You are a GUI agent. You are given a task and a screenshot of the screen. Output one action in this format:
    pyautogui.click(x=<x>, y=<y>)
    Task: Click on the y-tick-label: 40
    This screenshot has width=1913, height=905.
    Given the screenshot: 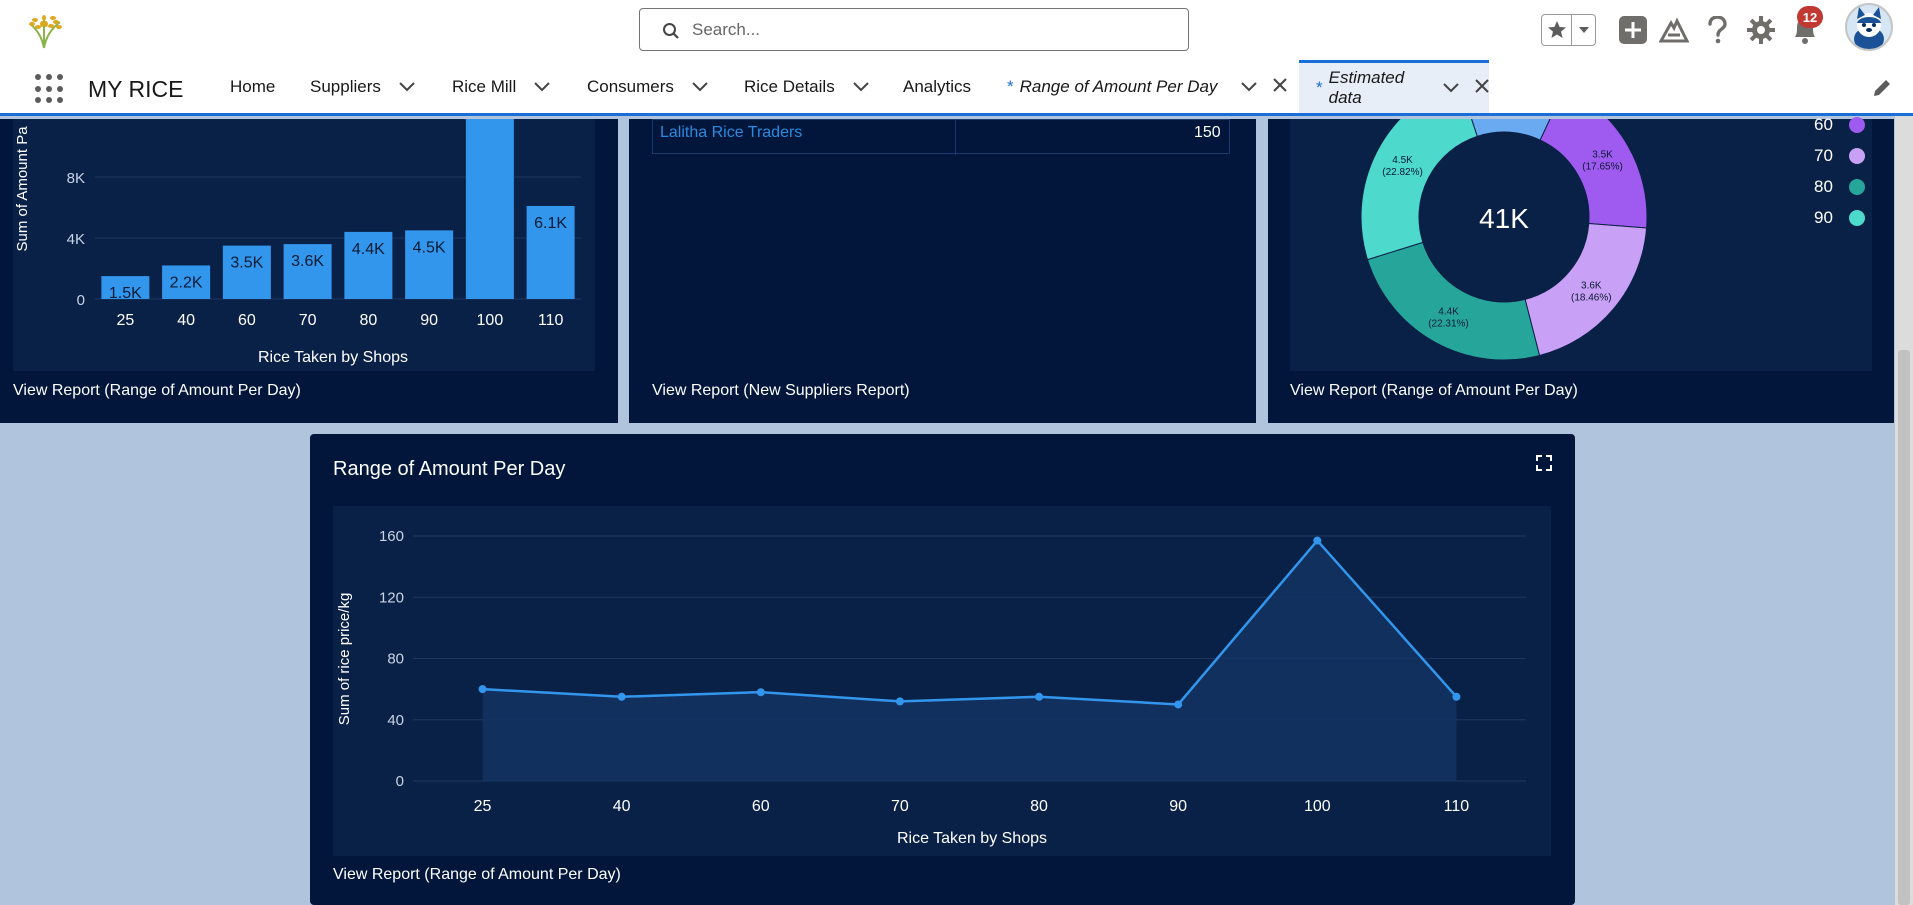 What is the action you would take?
    pyautogui.click(x=395, y=720)
    